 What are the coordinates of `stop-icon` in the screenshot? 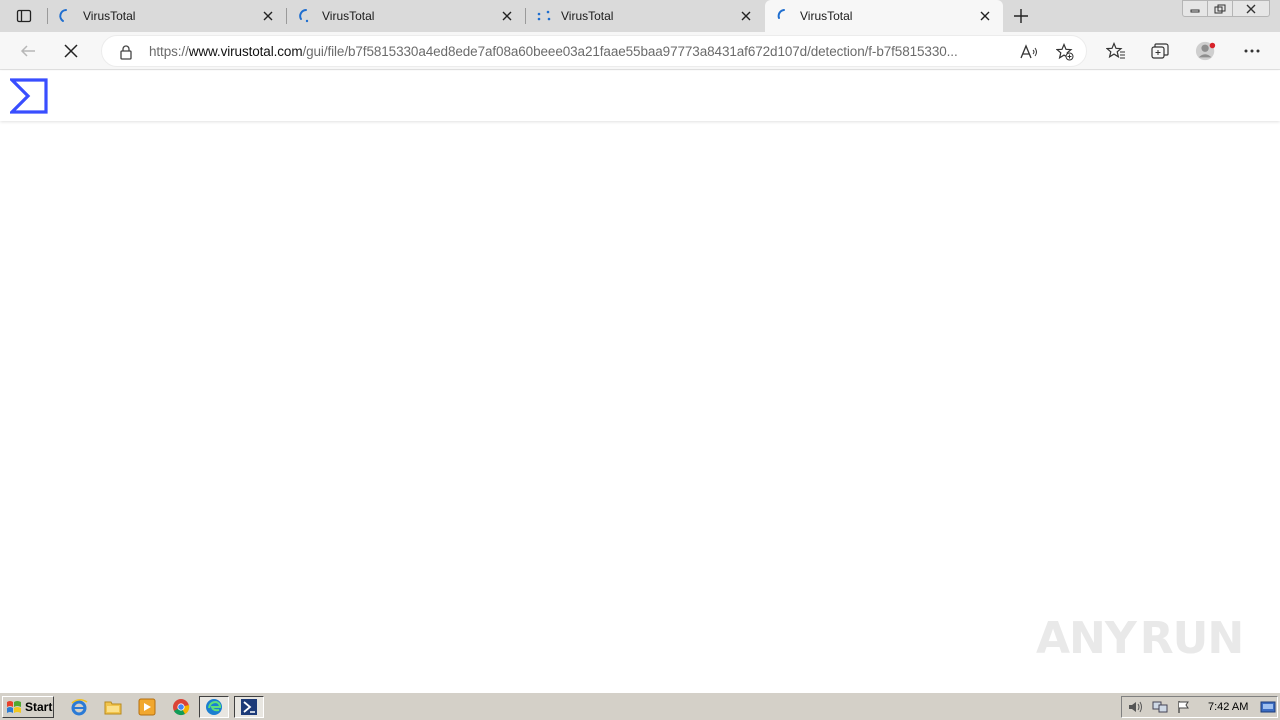 It's located at (71, 51).